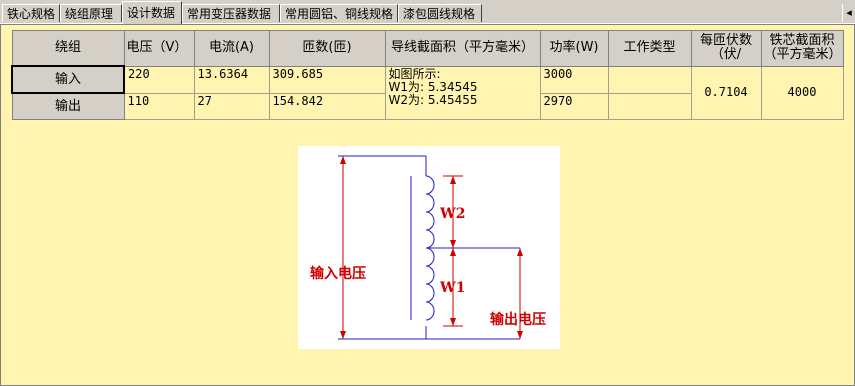 The height and width of the screenshot is (386, 855). I want to click on col-header-voltage: 电压（V）, so click(159, 48).